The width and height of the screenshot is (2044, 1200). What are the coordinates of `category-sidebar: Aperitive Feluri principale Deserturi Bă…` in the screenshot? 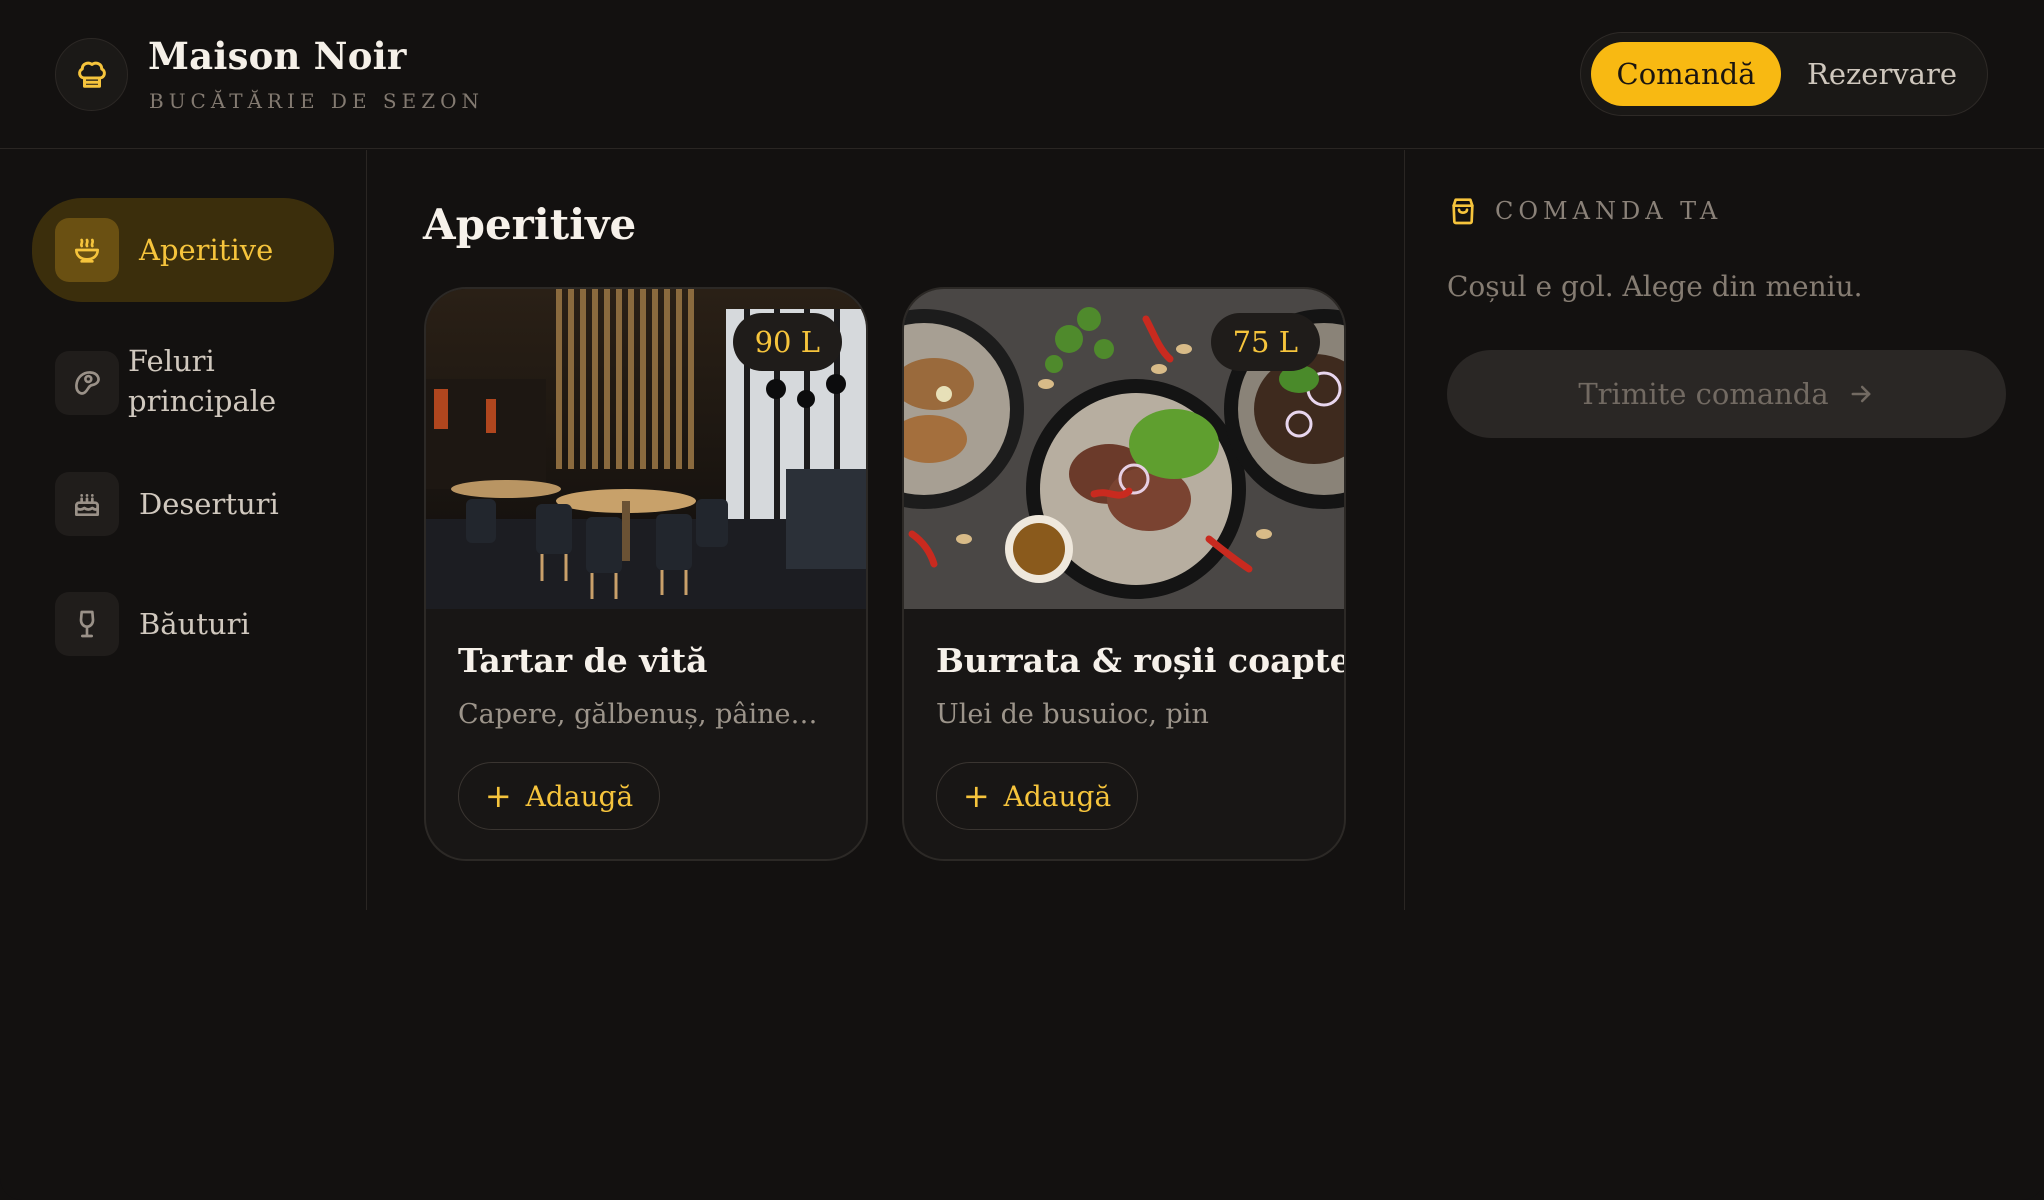 It's located at (183, 530).